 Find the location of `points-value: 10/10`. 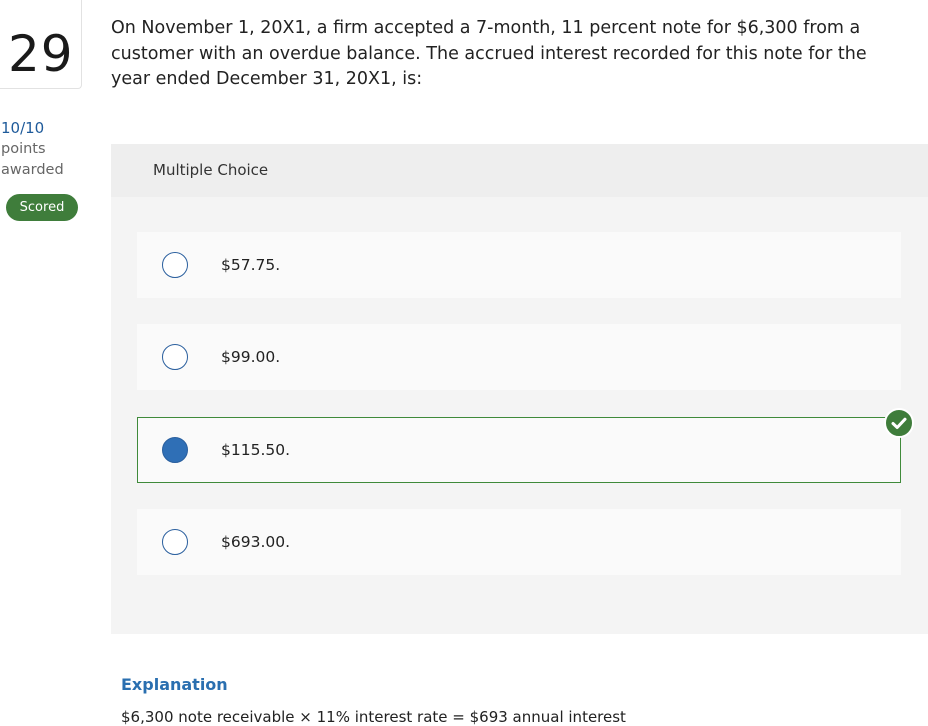

points-value: 10/10 is located at coordinates (23, 128).